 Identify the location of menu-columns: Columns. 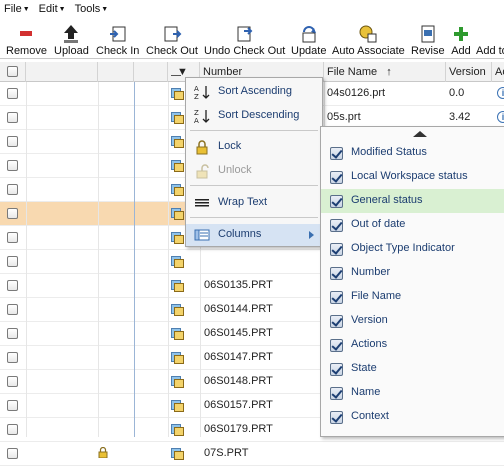
(254, 235).